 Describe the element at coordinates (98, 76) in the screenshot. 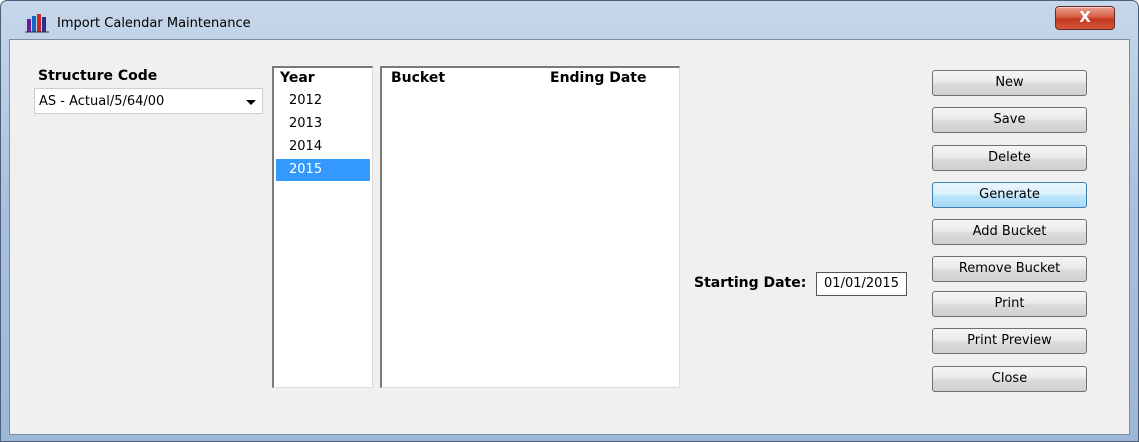

I see `structure-code-label: Structure Code` at that location.